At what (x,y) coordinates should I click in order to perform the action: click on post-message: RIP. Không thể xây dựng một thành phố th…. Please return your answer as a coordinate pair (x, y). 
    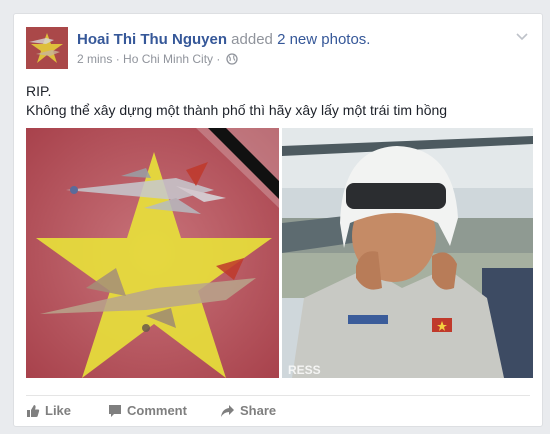
    Looking at the image, I should click on (236, 101).